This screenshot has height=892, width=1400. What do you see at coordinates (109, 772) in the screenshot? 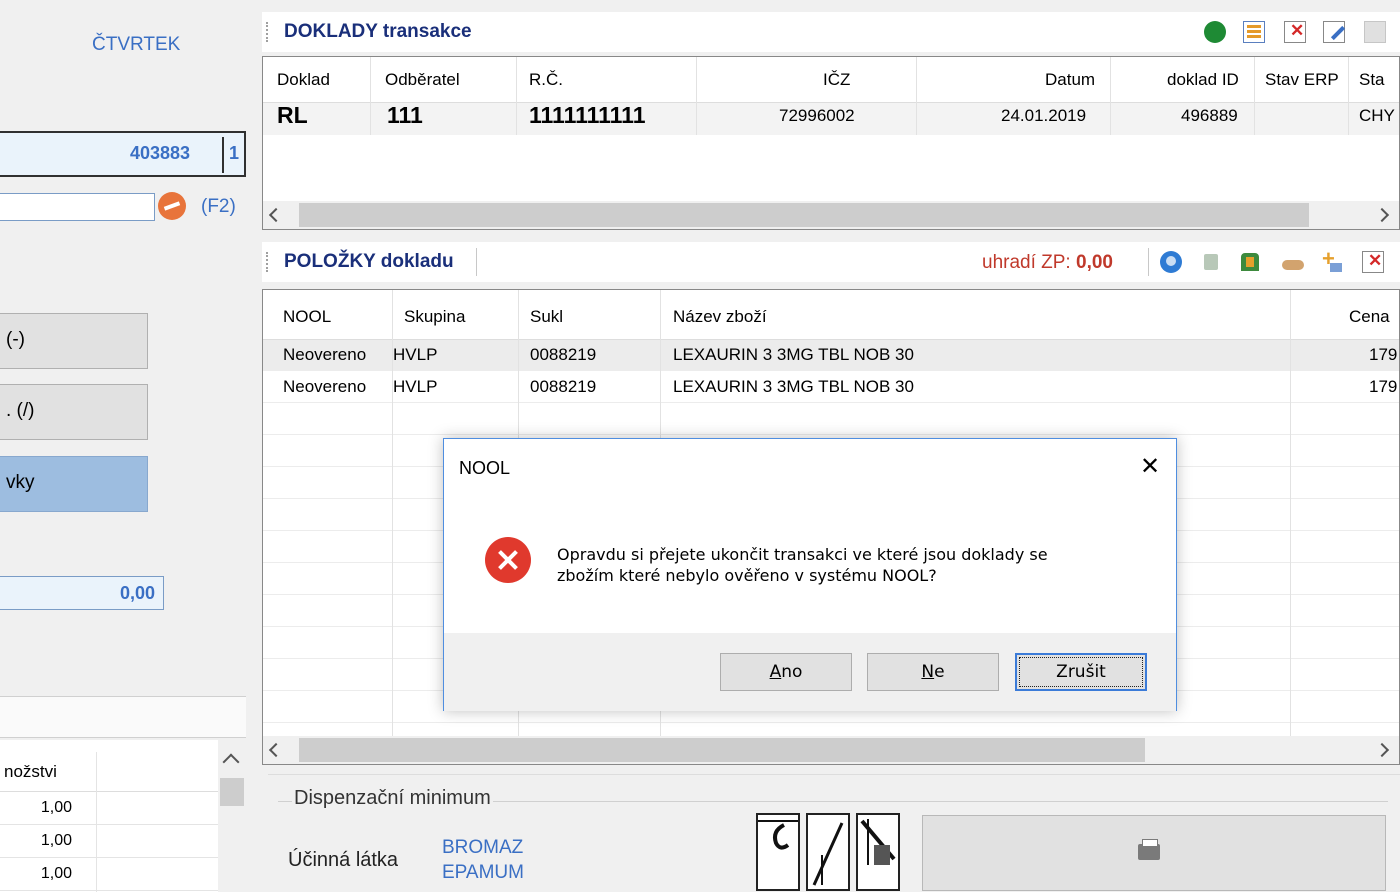
I see `left-grid-header: nožstvi` at bounding box center [109, 772].